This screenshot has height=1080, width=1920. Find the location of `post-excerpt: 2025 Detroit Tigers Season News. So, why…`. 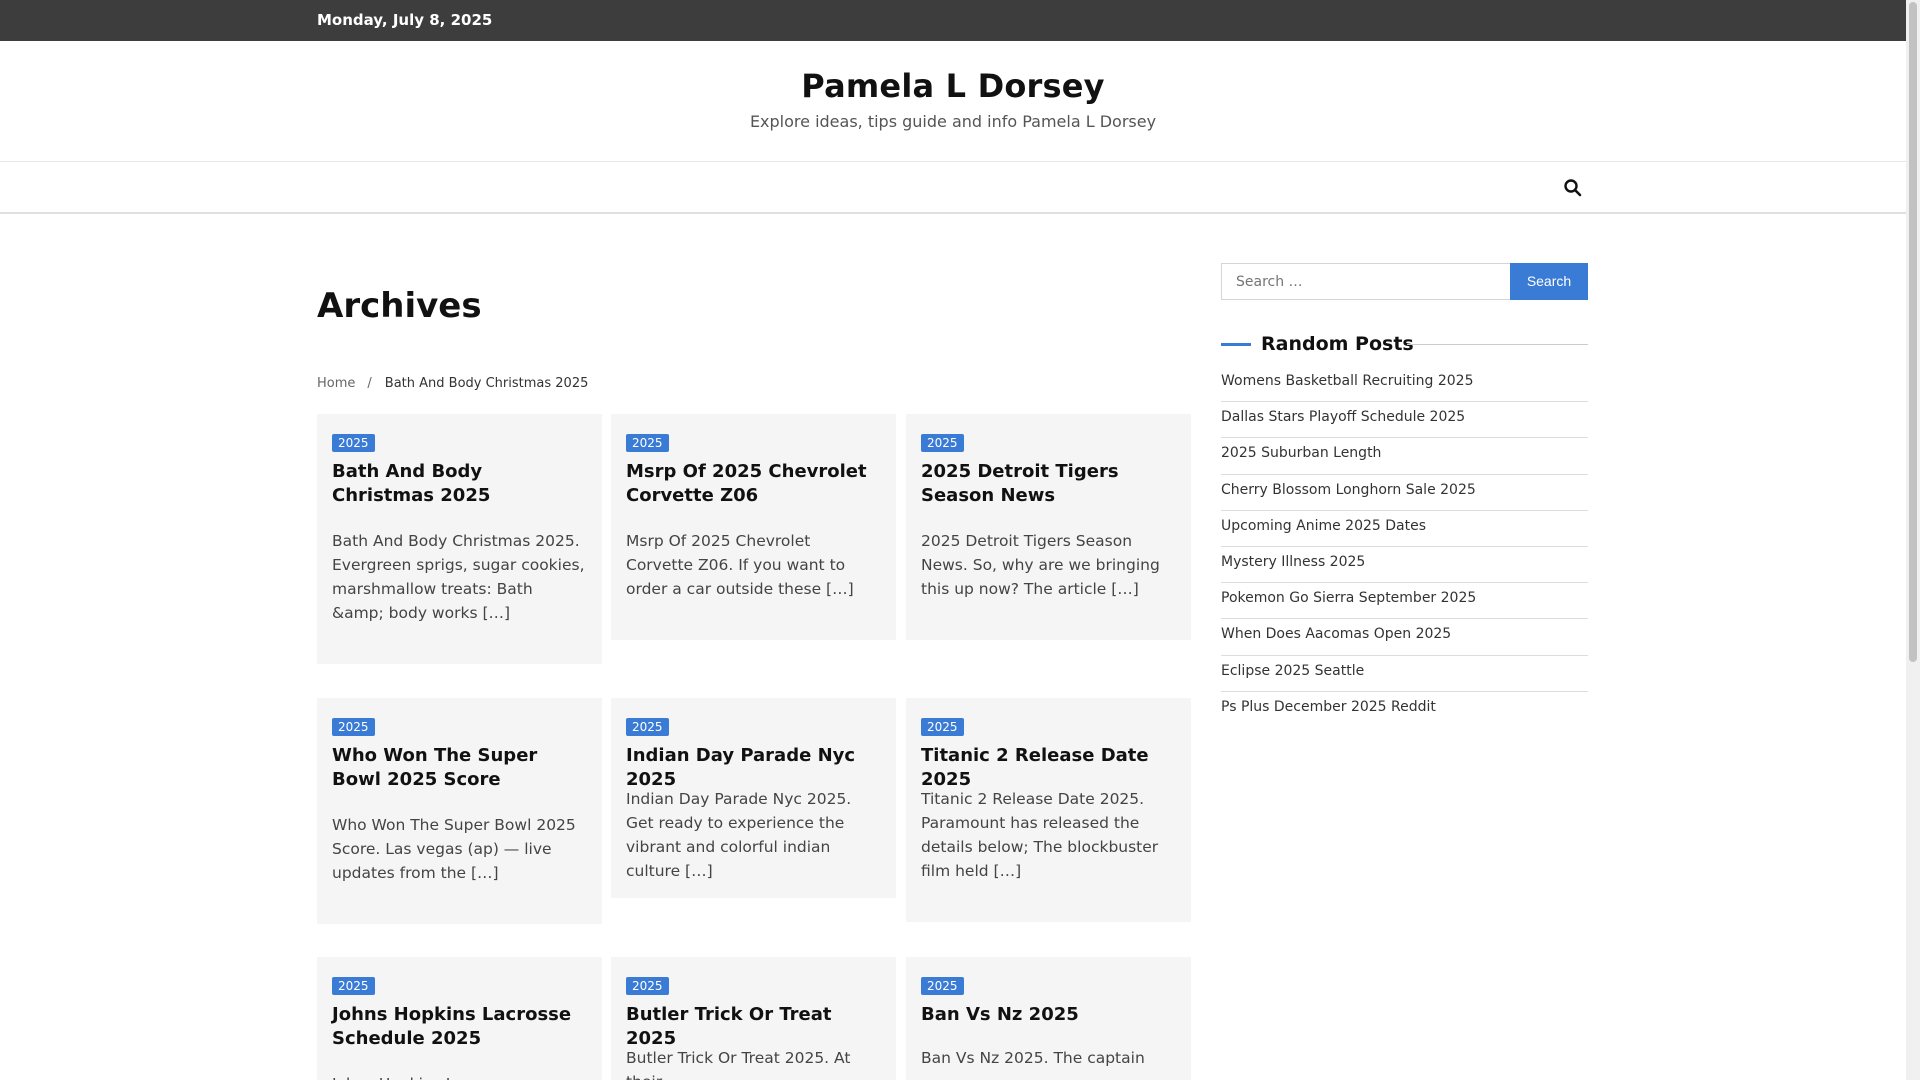

post-excerpt: 2025 Detroit Tigers Season News. So, why… is located at coordinates (1040, 565).